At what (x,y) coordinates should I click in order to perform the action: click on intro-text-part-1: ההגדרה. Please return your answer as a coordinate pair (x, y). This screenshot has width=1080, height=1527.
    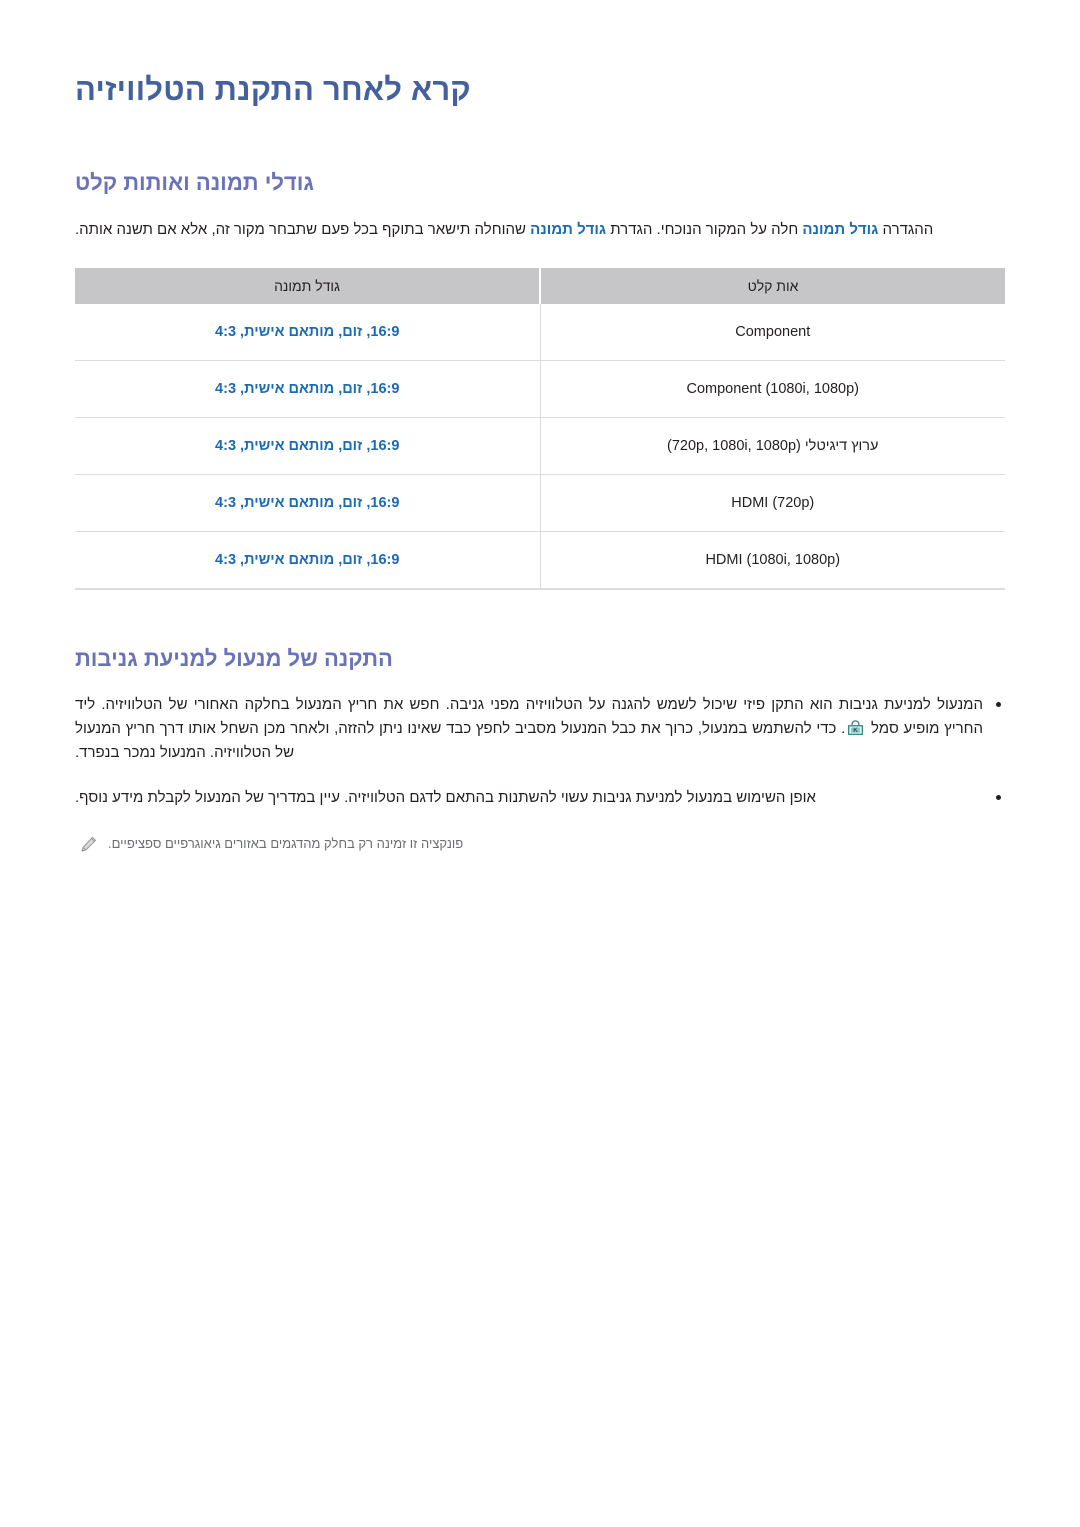
    Looking at the image, I should click on (906, 230).